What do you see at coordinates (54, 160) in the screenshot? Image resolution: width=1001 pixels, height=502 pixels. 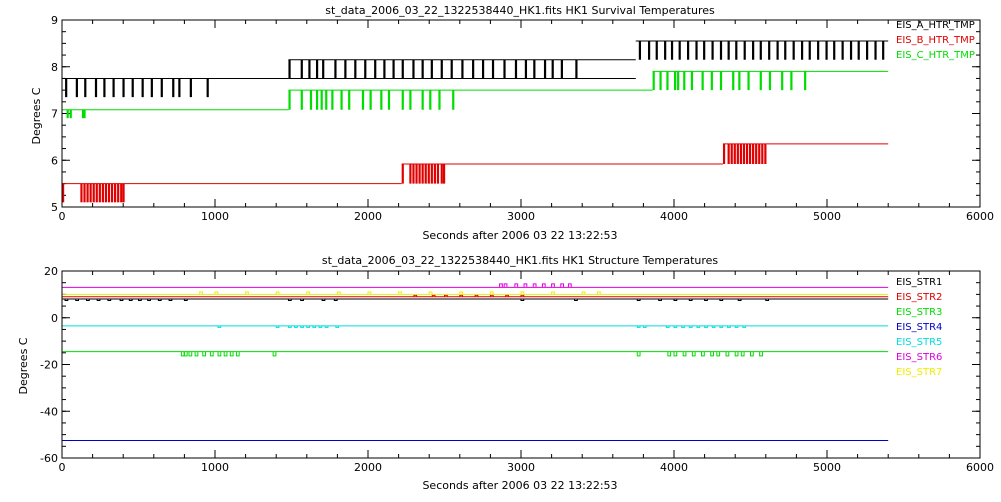 I see `y-tick-label: 6` at bounding box center [54, 160].